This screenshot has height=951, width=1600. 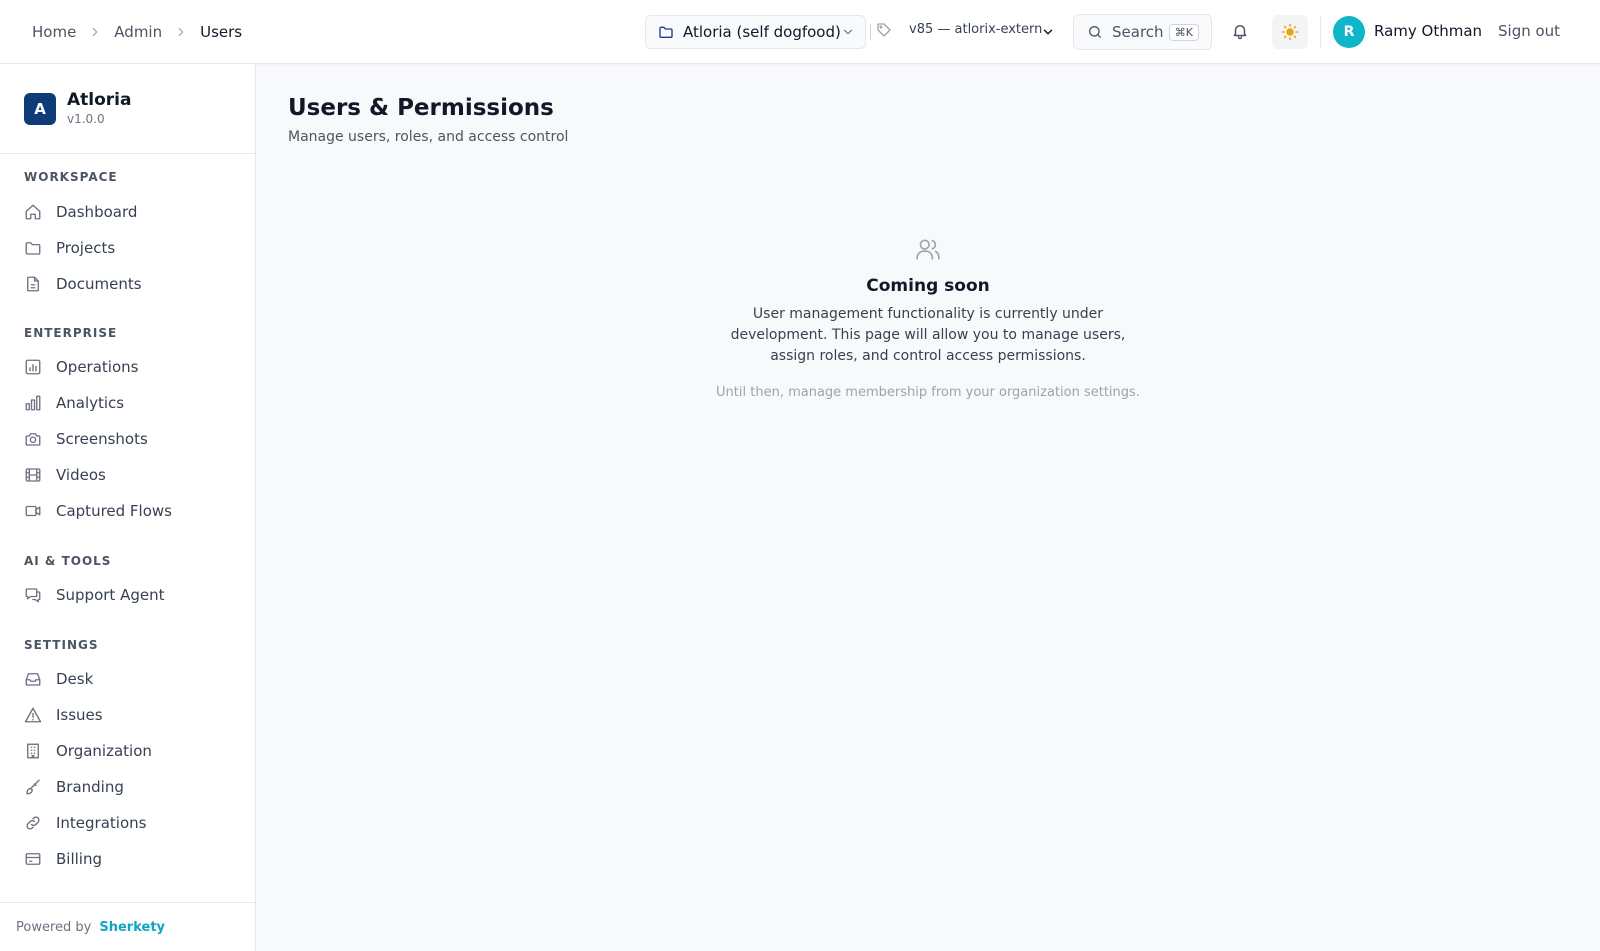 What do you see at coordinates (75, 679) in the screenshot?
I see `sidebar-item-label: Desk` at bounding box center [75, 679].